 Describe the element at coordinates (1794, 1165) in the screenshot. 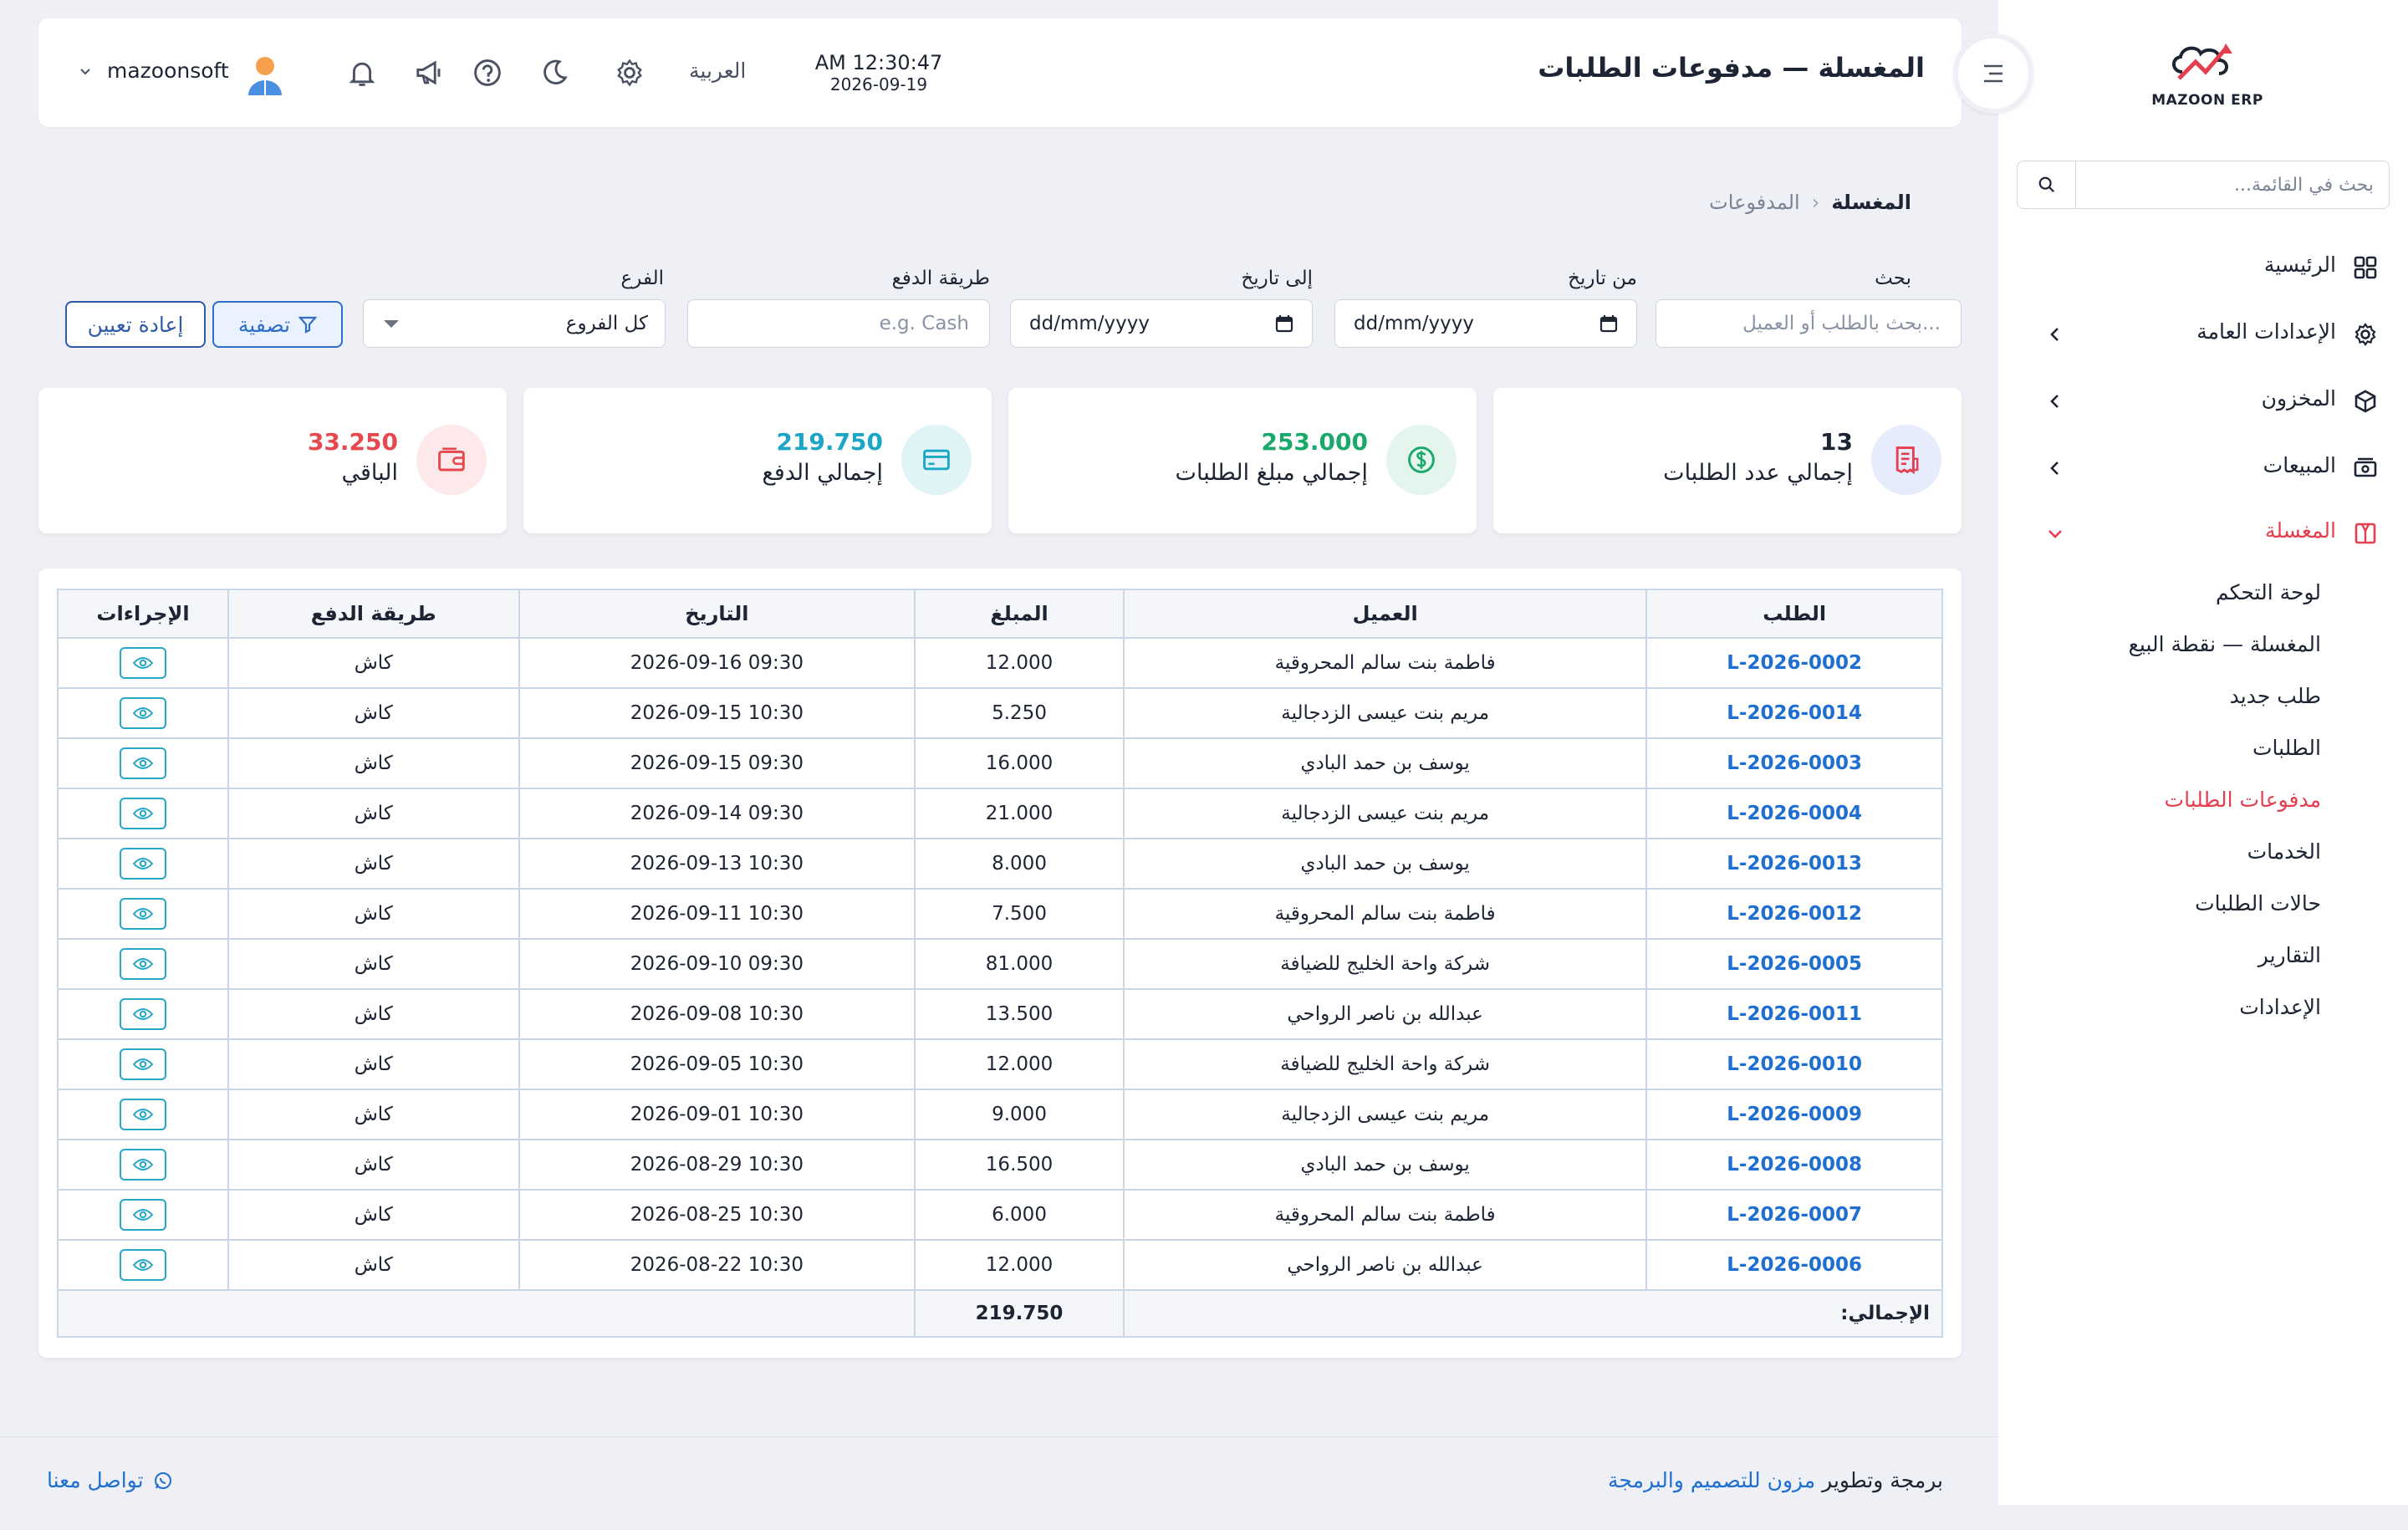

I see `order-link: L-2026-0008` at that location.